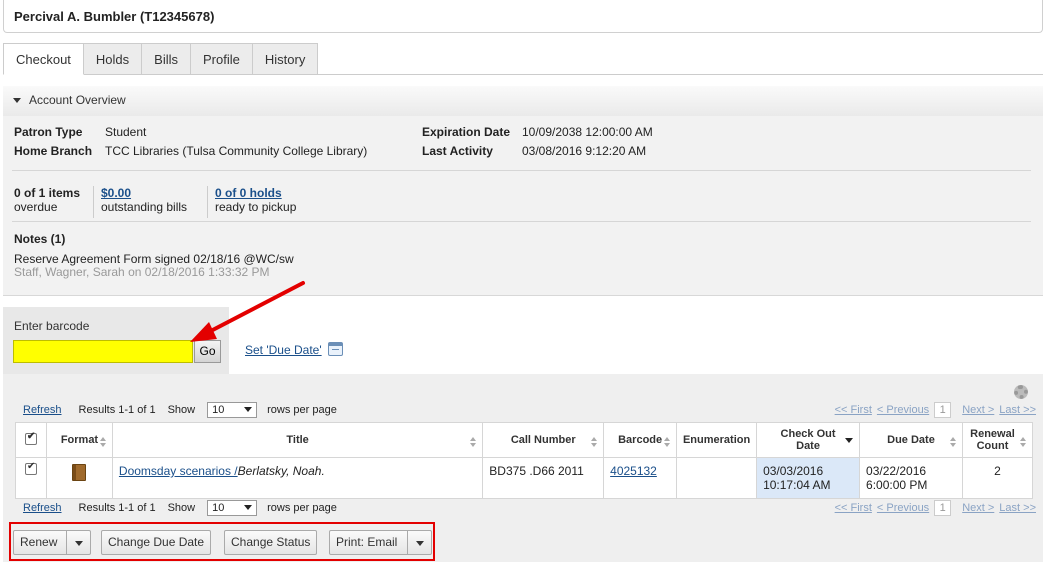 This screenshot has height=562, width=1051. Describe the element at coordinates (36, 207) in the screenshot. I see `overdue-label: overdue` at that location.